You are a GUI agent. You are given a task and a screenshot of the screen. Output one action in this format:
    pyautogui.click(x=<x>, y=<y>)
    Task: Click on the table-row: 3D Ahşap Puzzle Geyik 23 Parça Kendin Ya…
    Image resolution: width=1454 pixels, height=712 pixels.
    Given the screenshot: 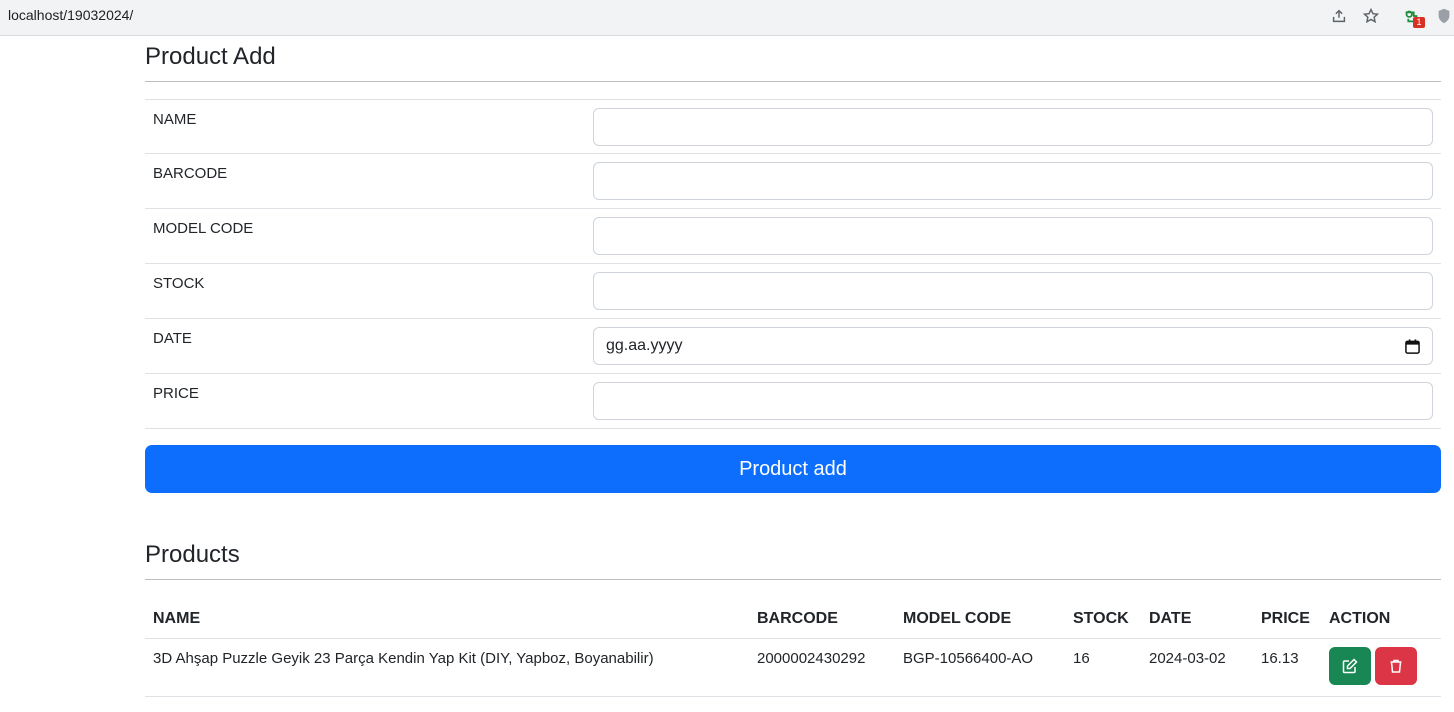 What is the action you would take?
    pyautogui.click(x=793, y=667)
    